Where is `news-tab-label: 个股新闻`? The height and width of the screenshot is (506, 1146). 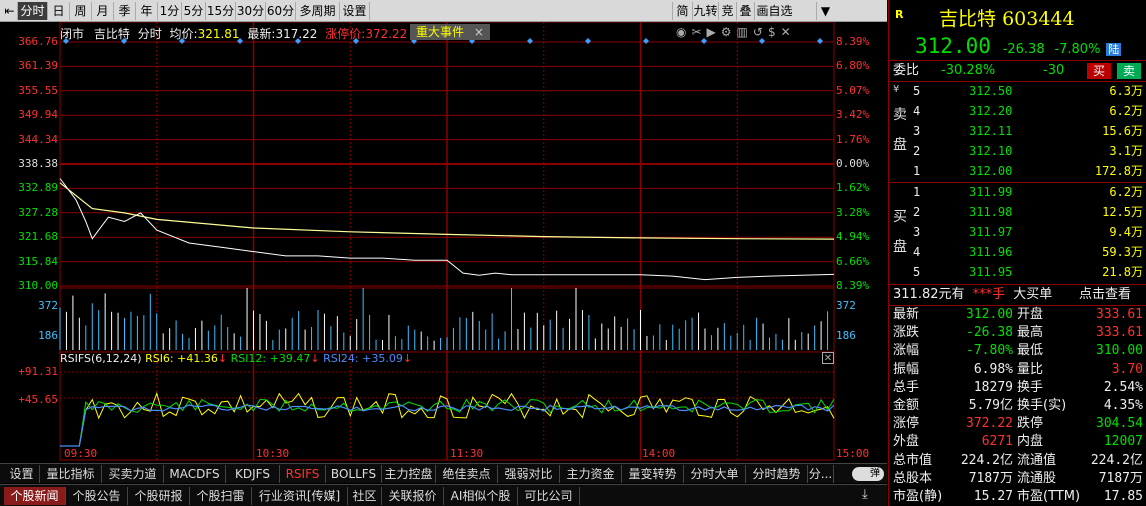
news-tab-label: 个股新闻 is located at coordinates (34, 496).